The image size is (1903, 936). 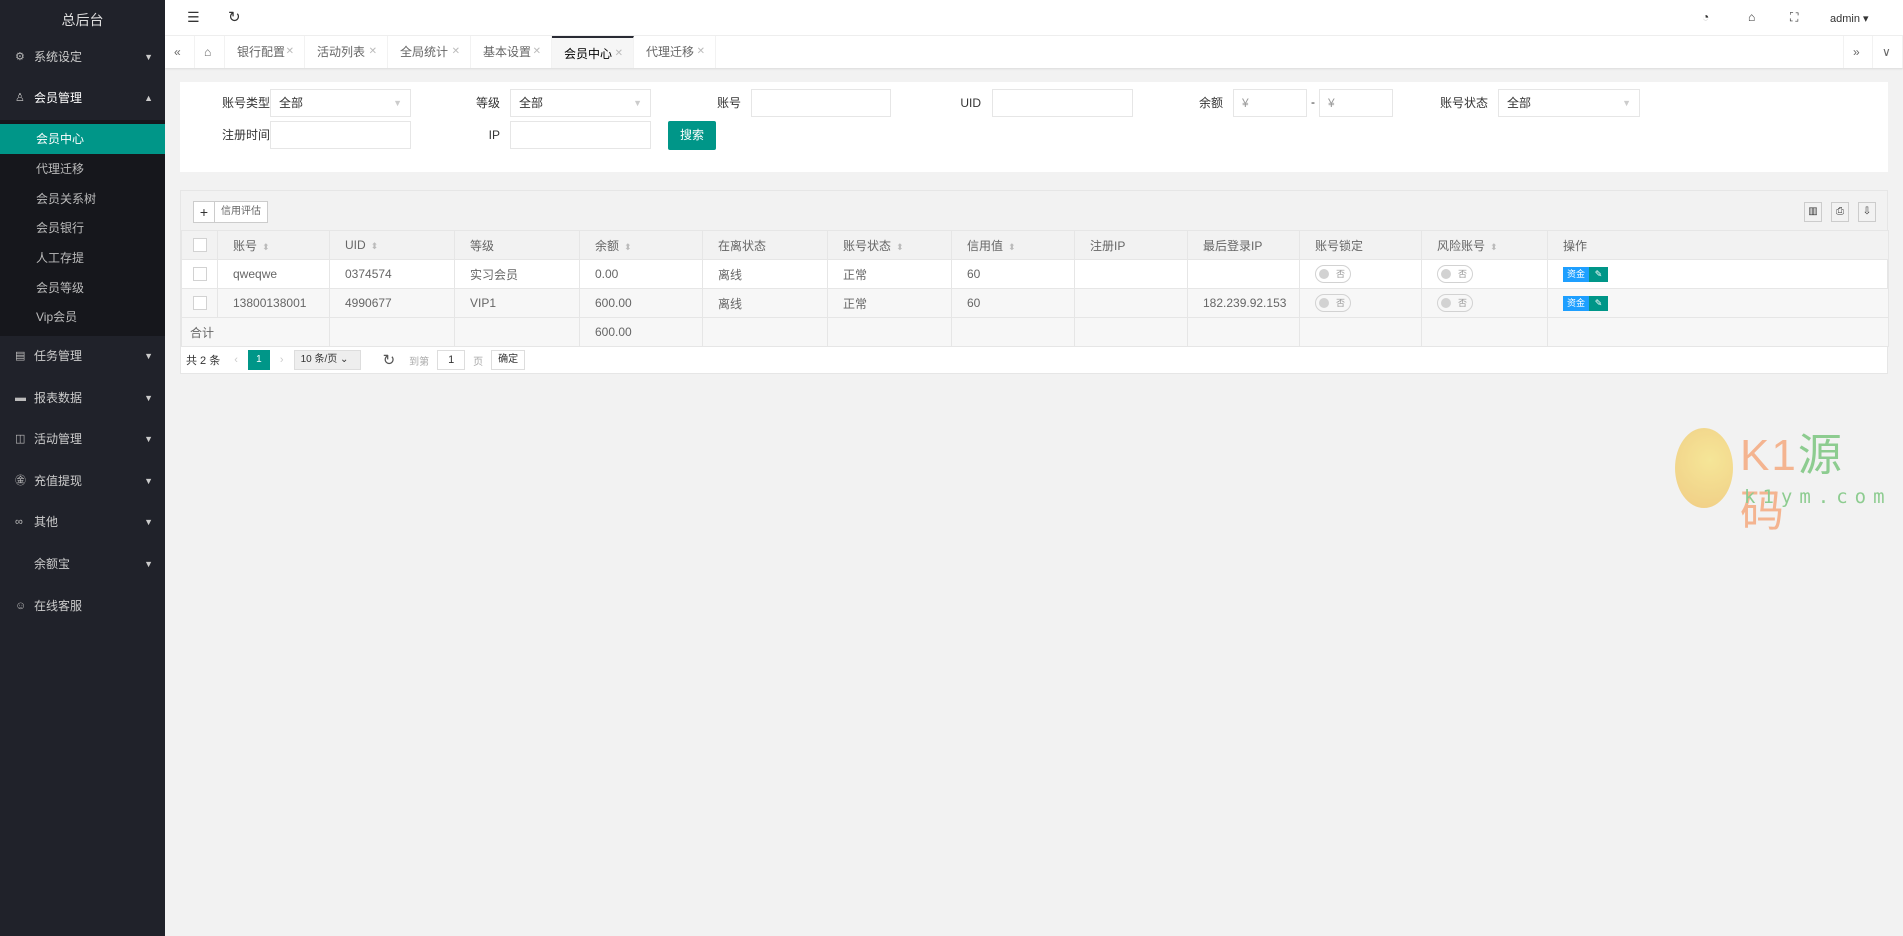 I want to click on submenu-vip: Vip会员, so click(x=82, y=317).